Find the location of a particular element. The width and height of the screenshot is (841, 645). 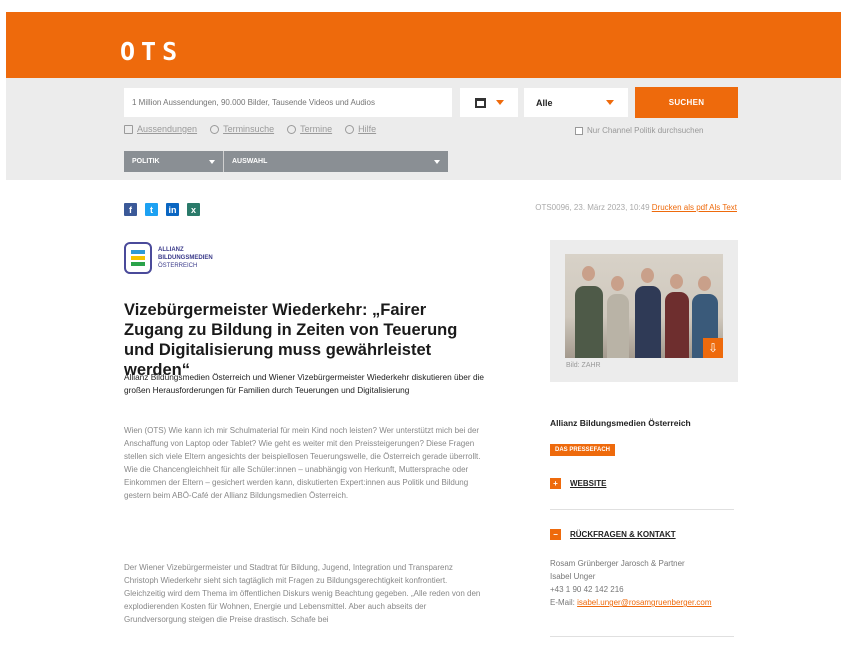

chart-icon is located at coordinates (128, 129).